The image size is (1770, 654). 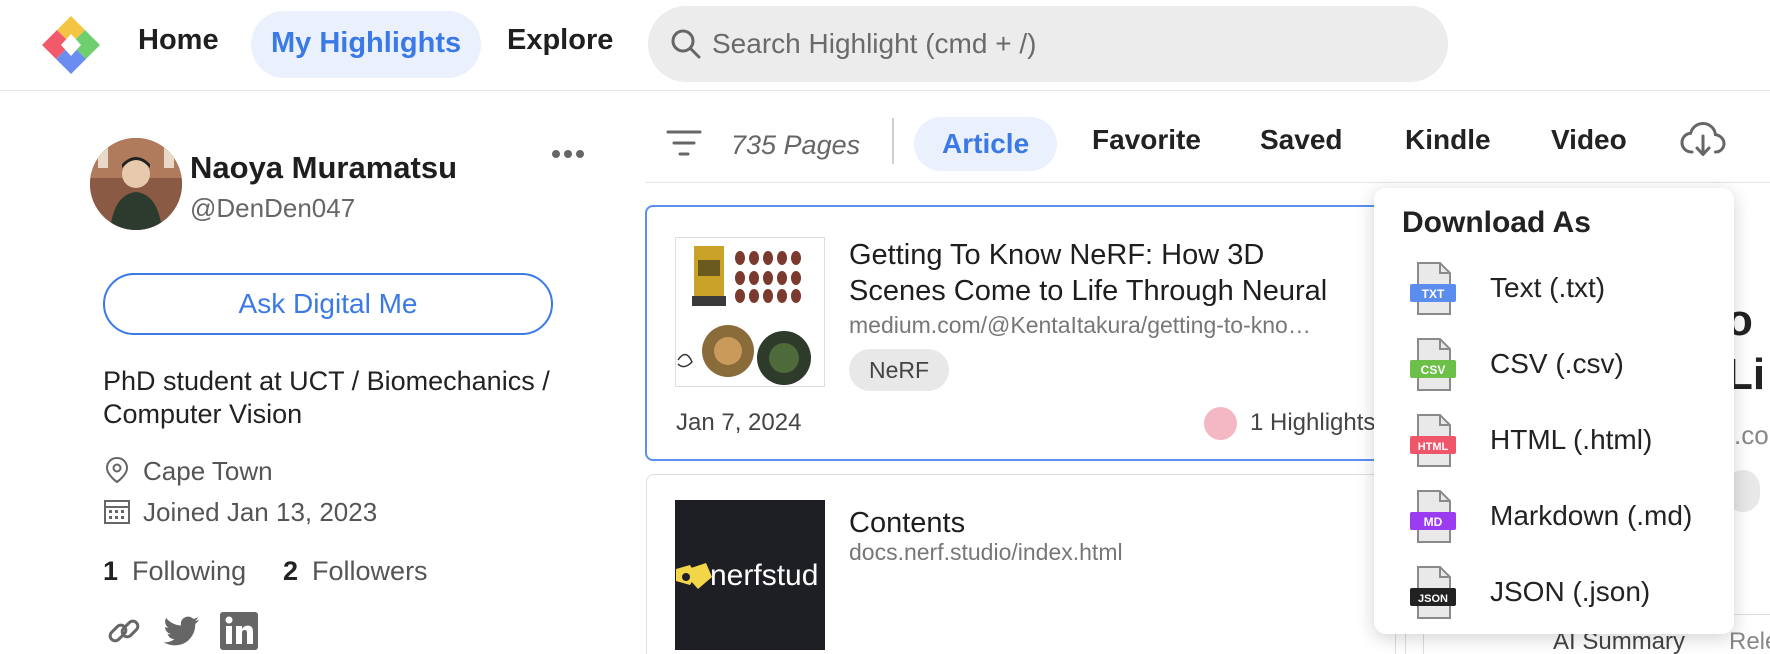 What do you see at coordinates (986, 552) in the screenshot?
I see `article-url: docs.nerf.studio/index.html` at bounding box center [986, 552].